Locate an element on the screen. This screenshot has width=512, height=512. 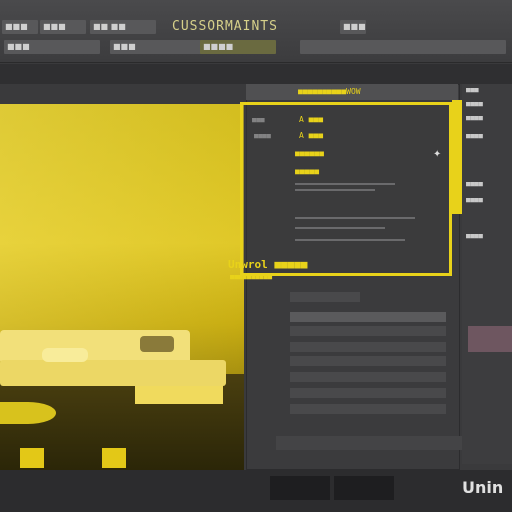
highlighted-section: A ■■■ A ■■■ ■■■■■■ ✦ ■■■■■ is located at coordinates (346, 189).